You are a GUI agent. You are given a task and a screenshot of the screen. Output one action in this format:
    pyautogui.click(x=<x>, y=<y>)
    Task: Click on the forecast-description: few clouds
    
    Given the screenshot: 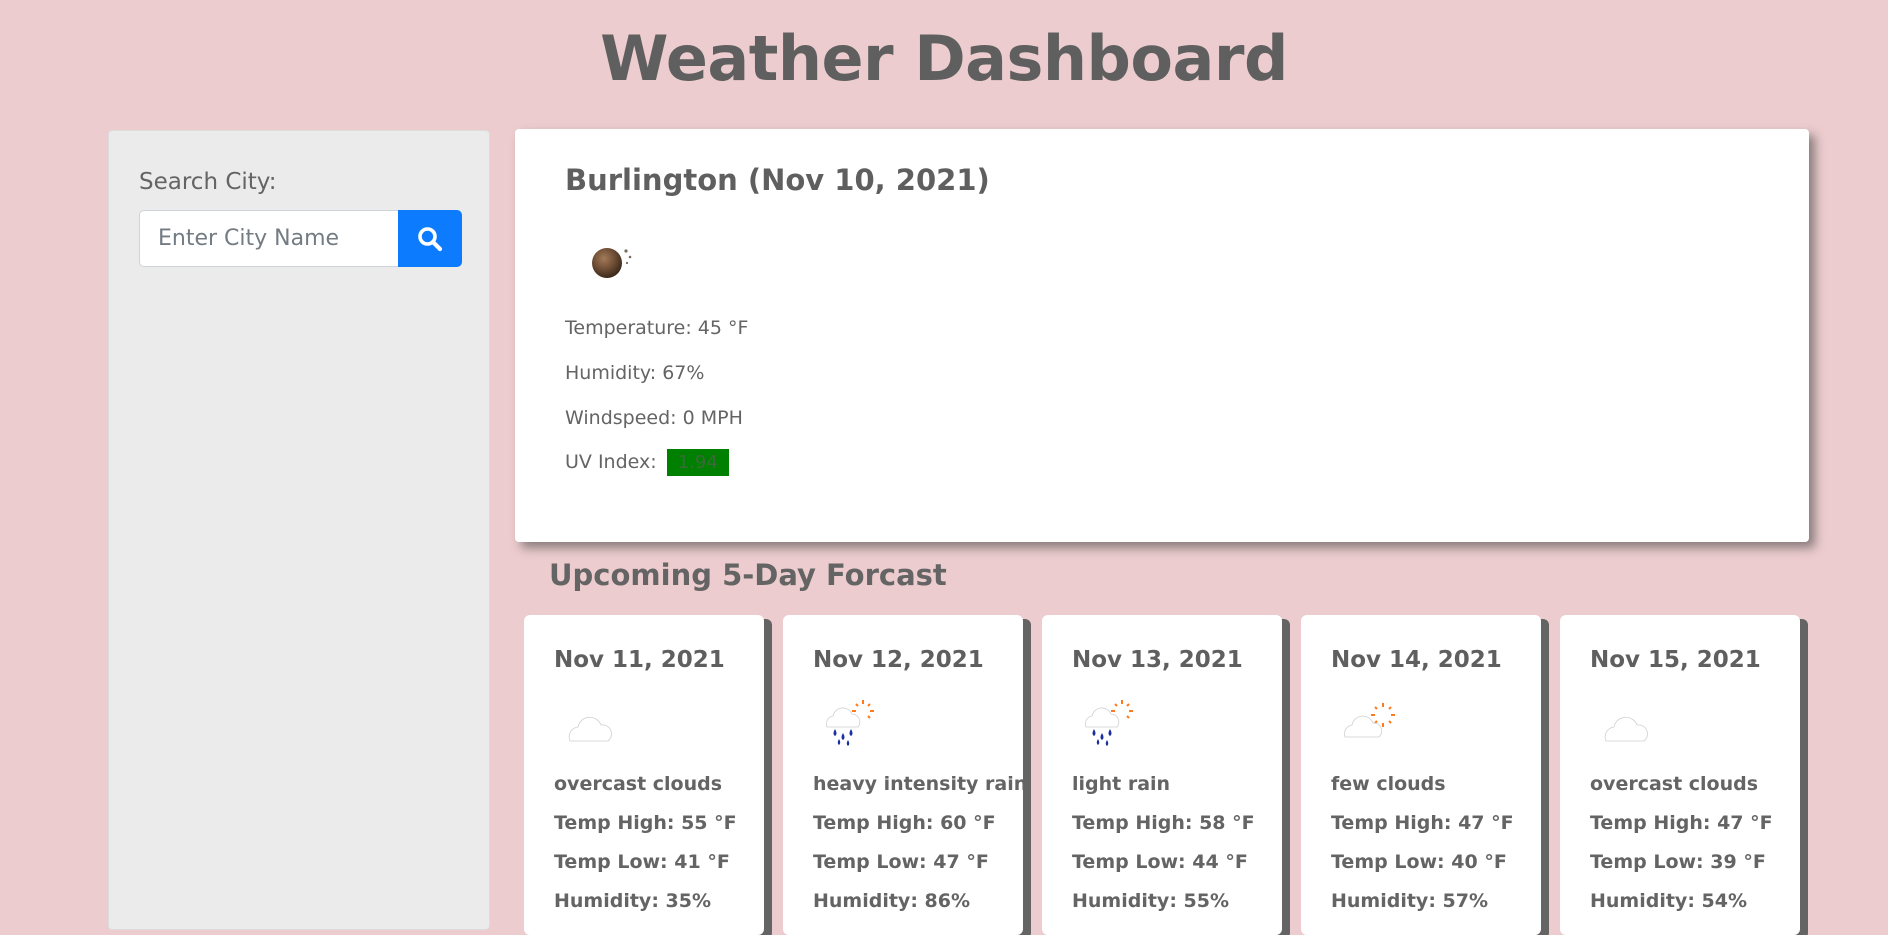 What is the action you would take?
    pyautogui.click(x=1388, y=784)
    